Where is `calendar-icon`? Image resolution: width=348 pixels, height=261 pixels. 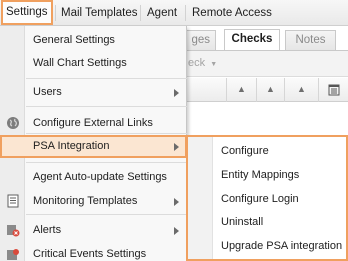 calendar-icon is located at coordinates (333, 90).